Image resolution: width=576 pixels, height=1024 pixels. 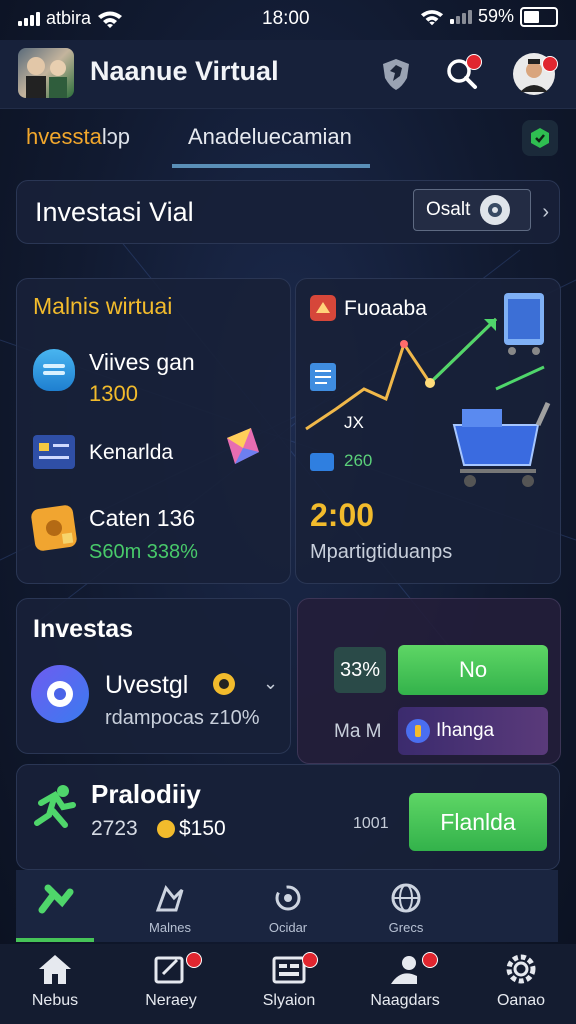 I want to click on product-line: 2723, so click(x=114, y=828).